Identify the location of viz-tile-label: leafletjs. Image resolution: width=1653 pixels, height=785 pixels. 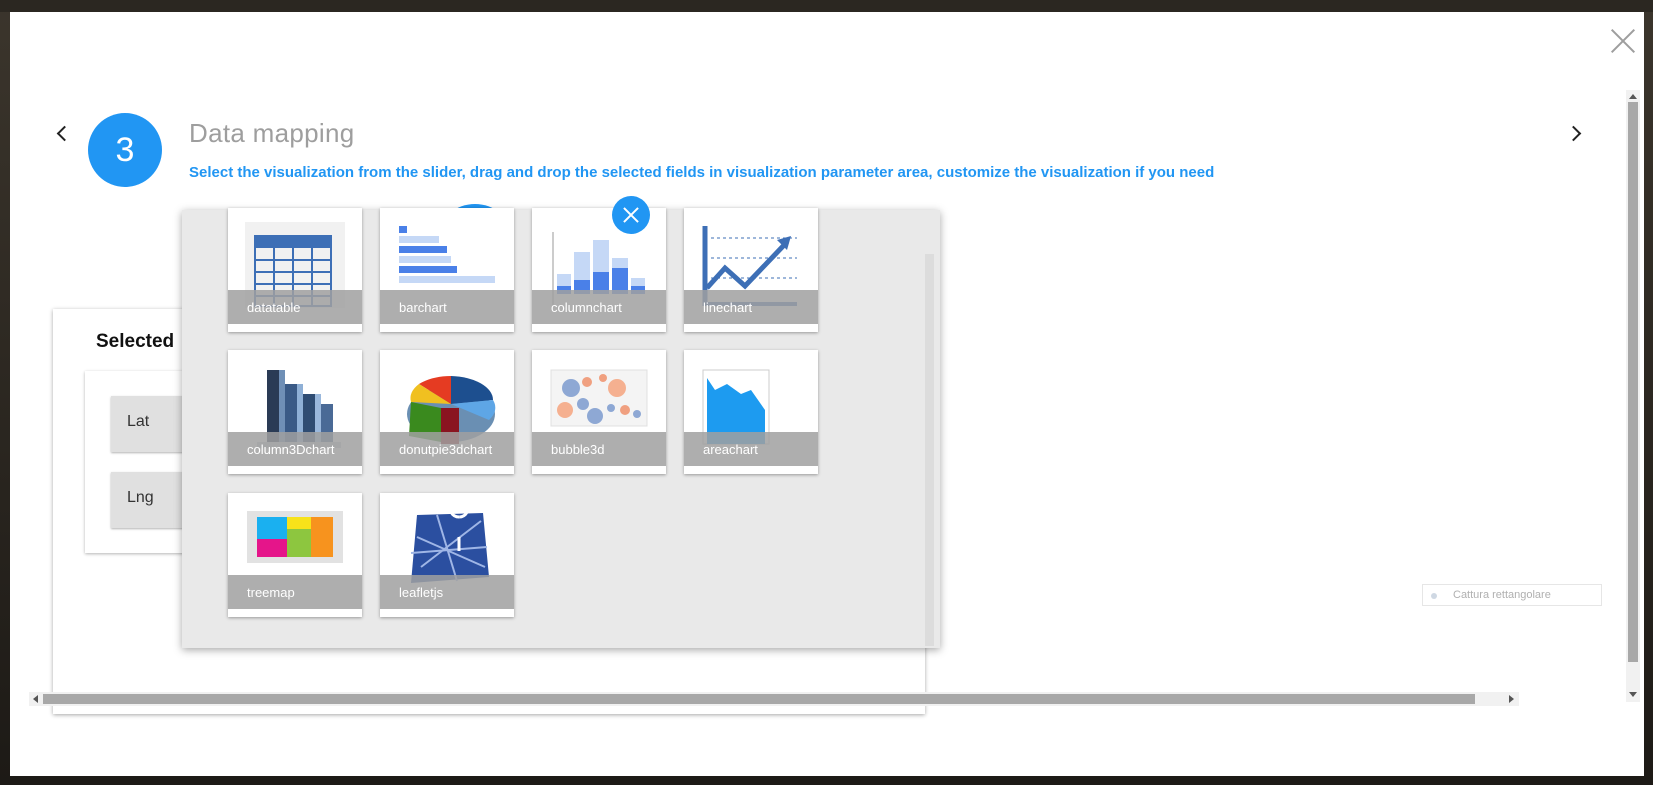
(447, 592).